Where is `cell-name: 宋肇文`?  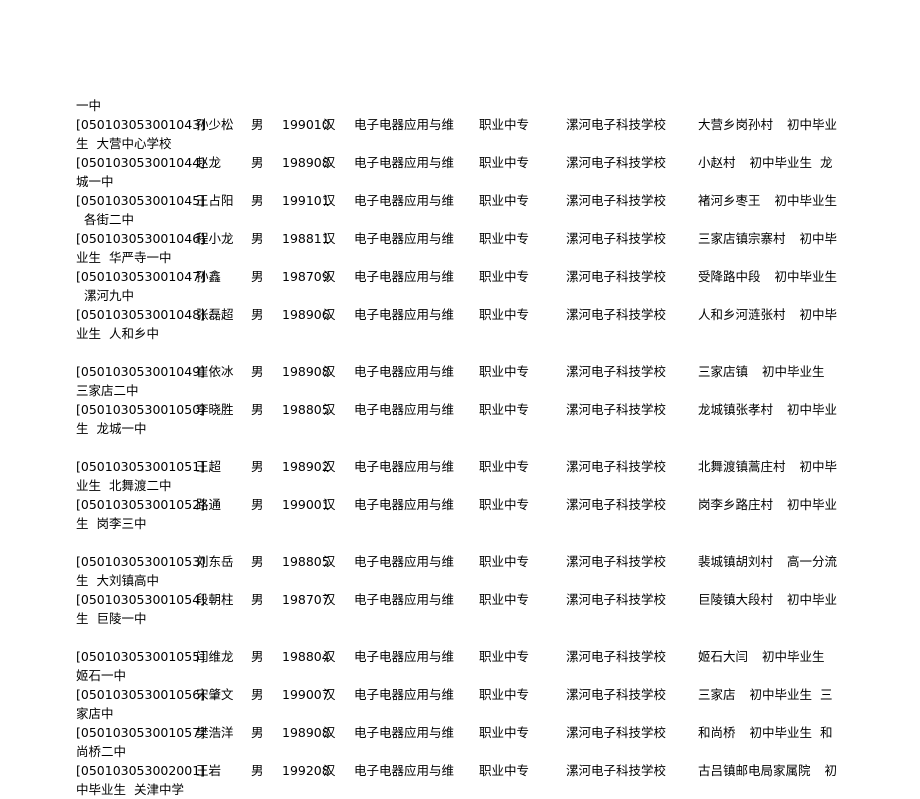 cell-name: 宋肇文 is located at coordinates (215, 694).